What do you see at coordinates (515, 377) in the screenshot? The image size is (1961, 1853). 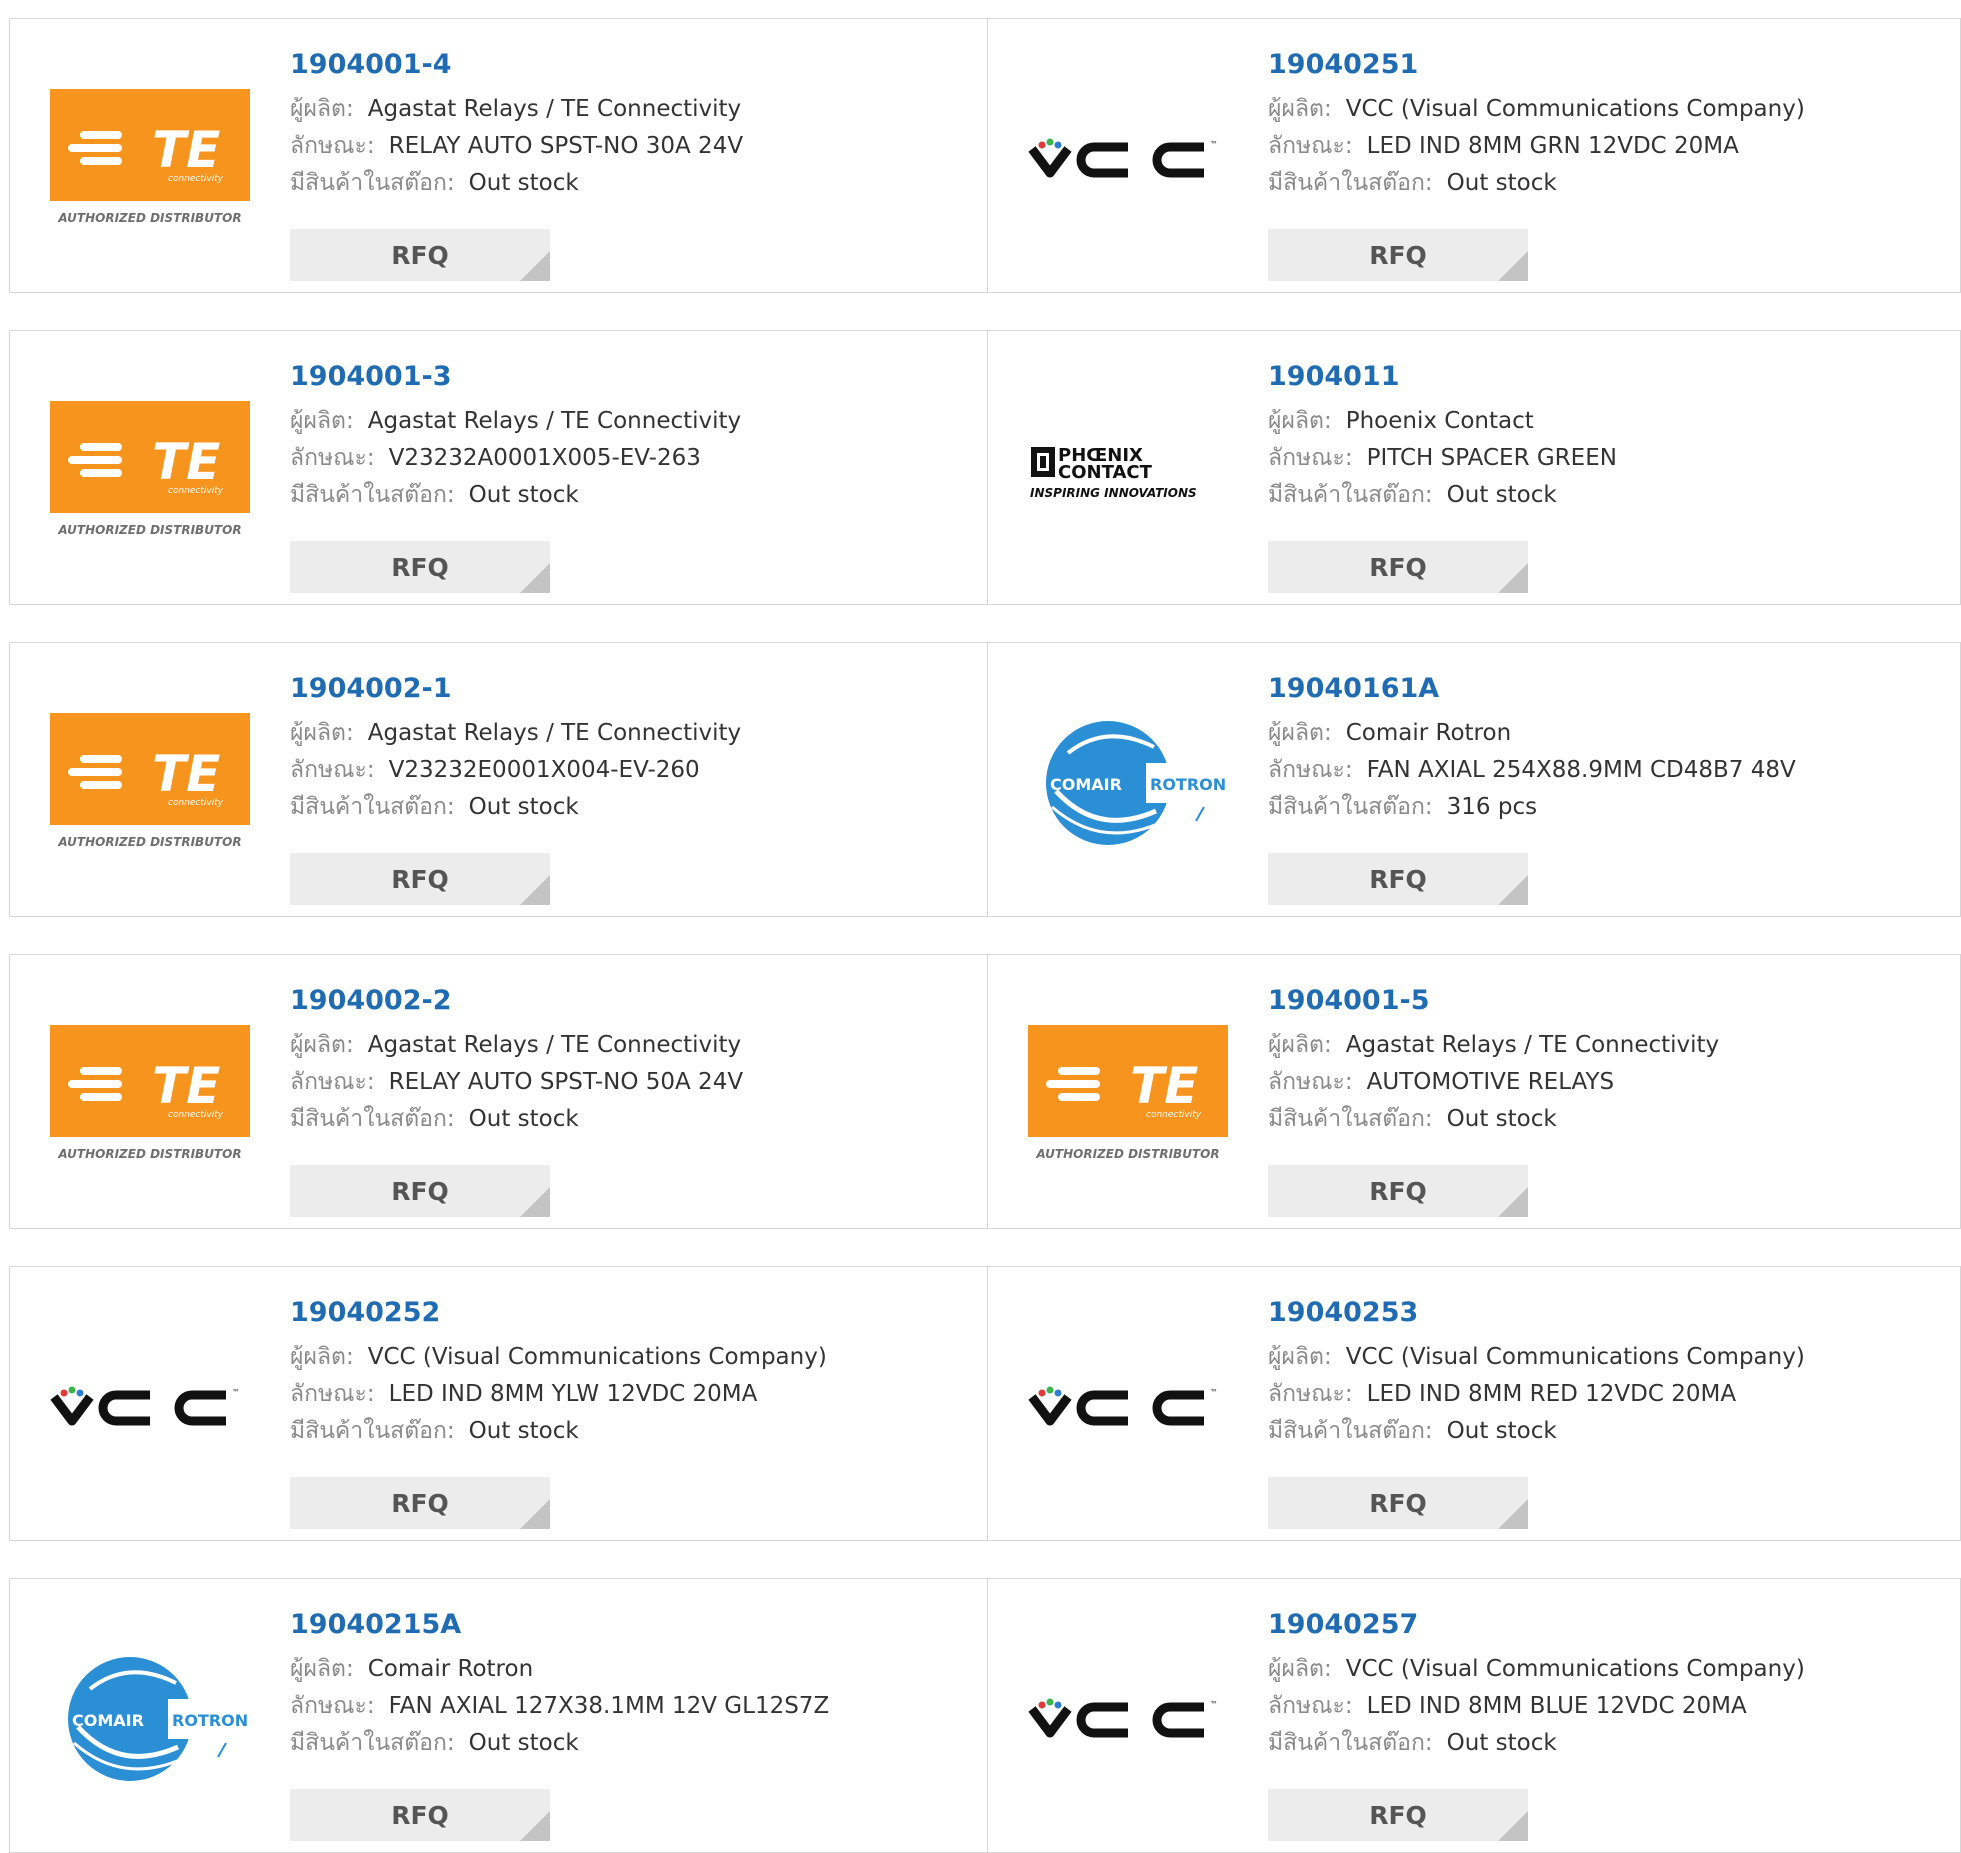 I see `part-number-link: 1904001-3` at bounding box center [515, 377].